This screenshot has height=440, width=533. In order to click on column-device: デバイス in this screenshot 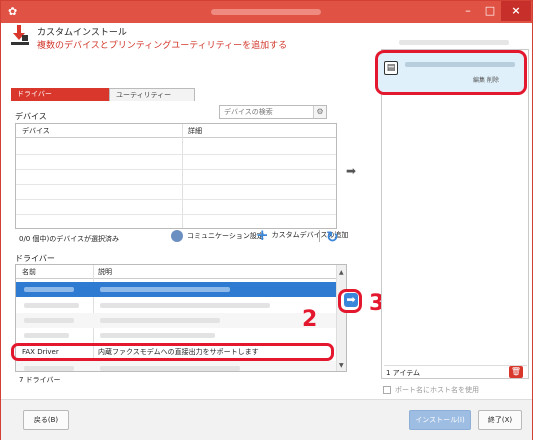, I will do `click(36, 131)`.